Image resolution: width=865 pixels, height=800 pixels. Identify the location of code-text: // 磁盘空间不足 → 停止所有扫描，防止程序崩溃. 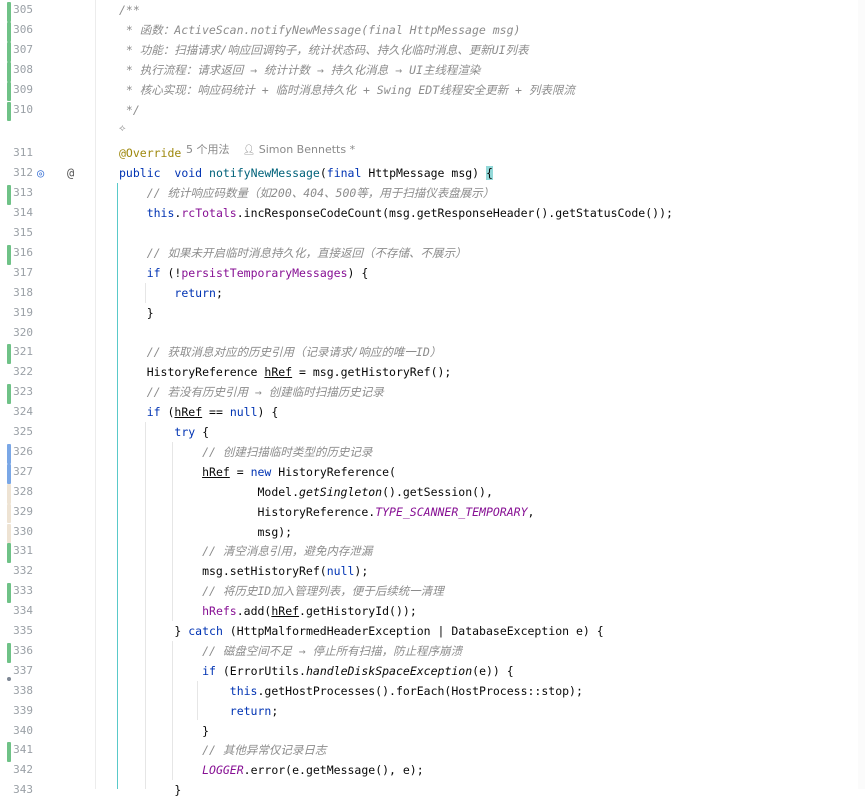
(290, 651).